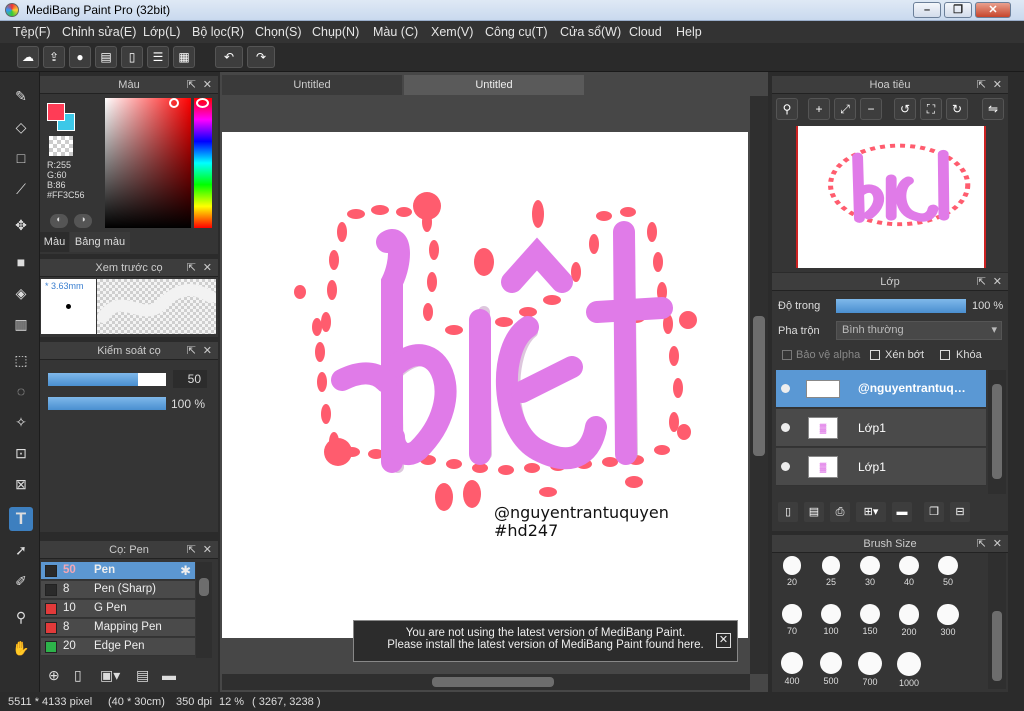  I want to click on menu-window: Cửa sổ(W), so click(590, 30).